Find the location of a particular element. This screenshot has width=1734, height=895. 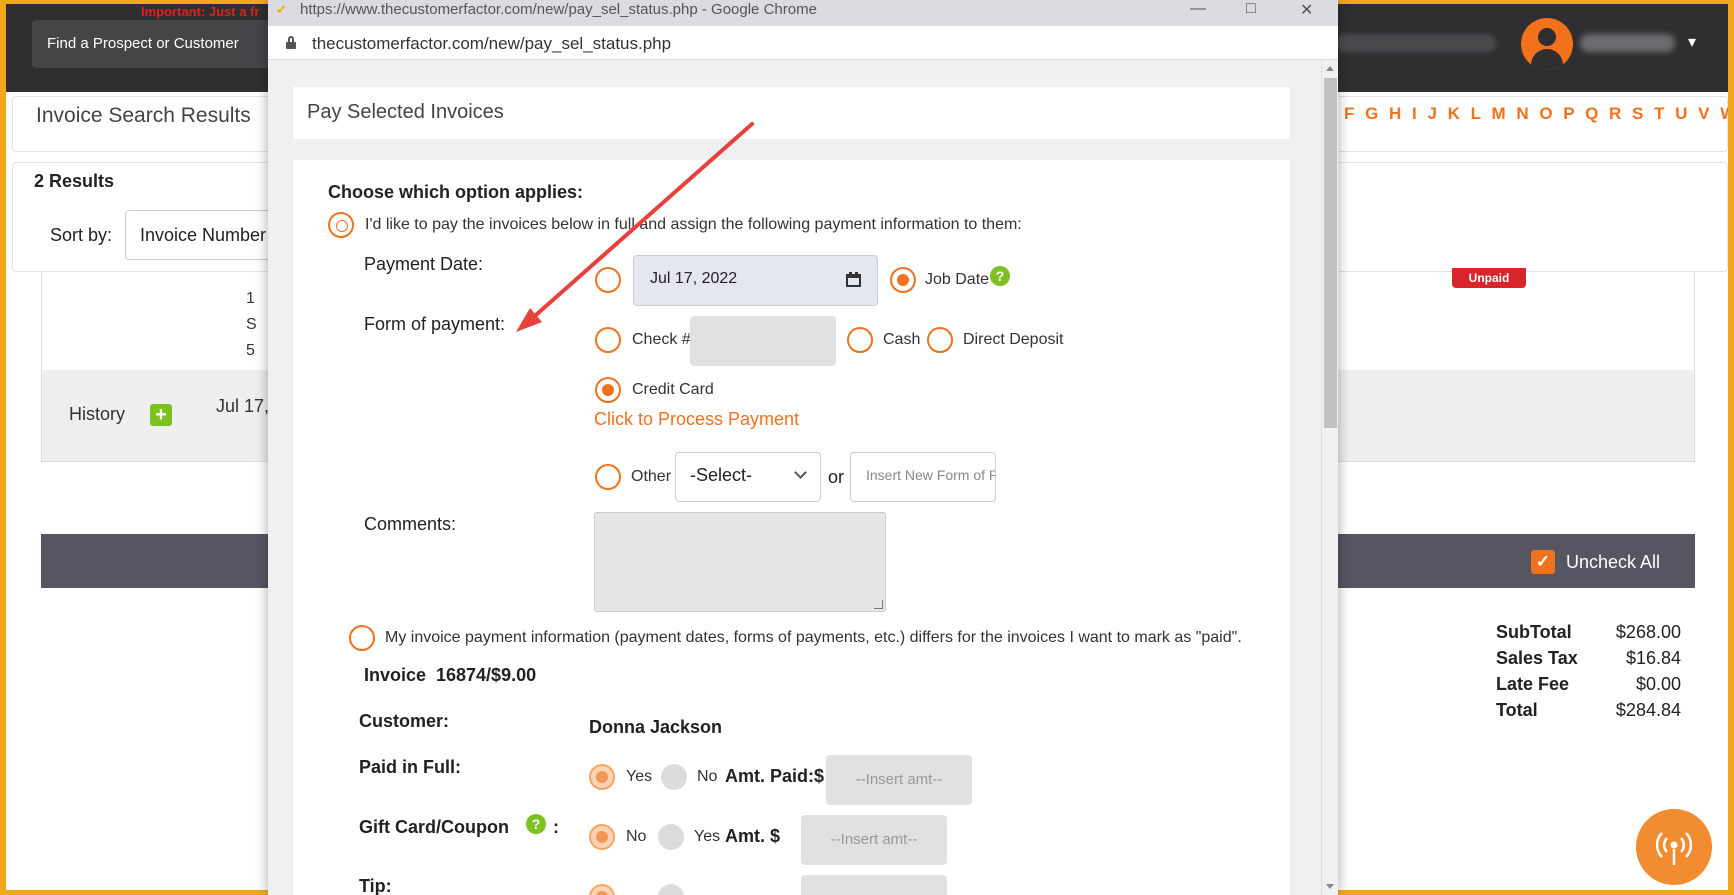

gift-yes-label: Yes is located at coordinates (707, 836).